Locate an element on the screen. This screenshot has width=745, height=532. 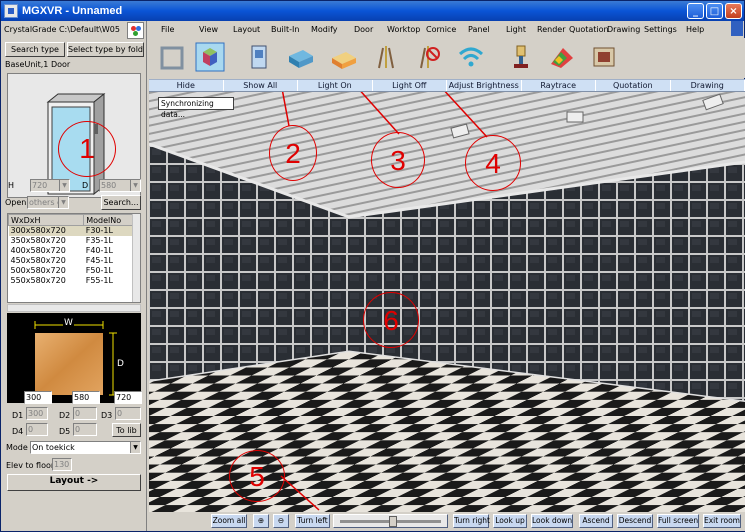
open-select: others c ▼ is located at coordinates (48, 202).